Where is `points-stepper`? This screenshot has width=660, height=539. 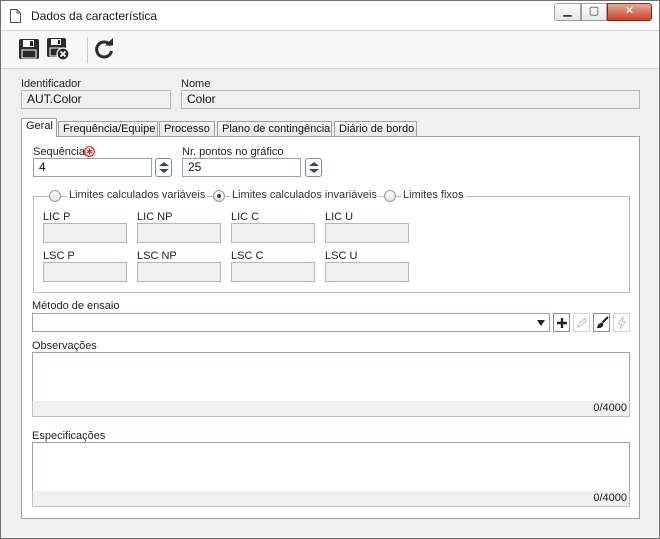
points-stepper is located at coordinates (313, 167).